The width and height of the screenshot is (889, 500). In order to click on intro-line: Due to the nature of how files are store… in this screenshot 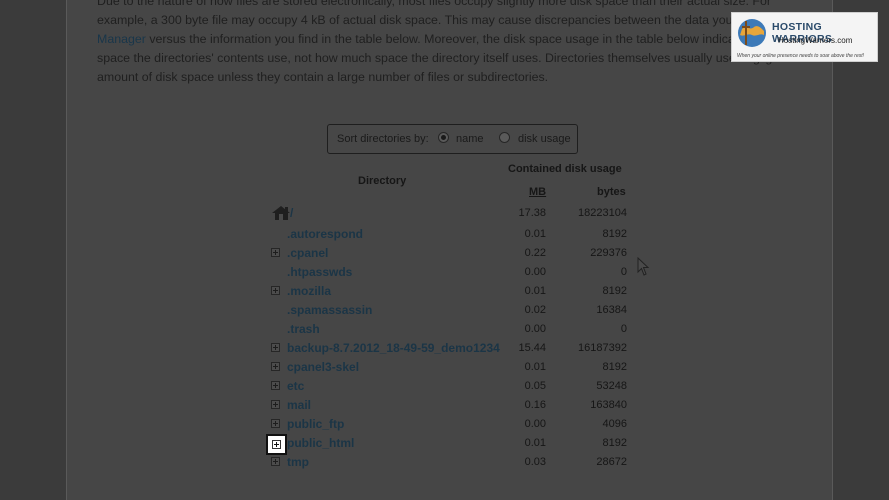, I will do `click(434, 4)`.